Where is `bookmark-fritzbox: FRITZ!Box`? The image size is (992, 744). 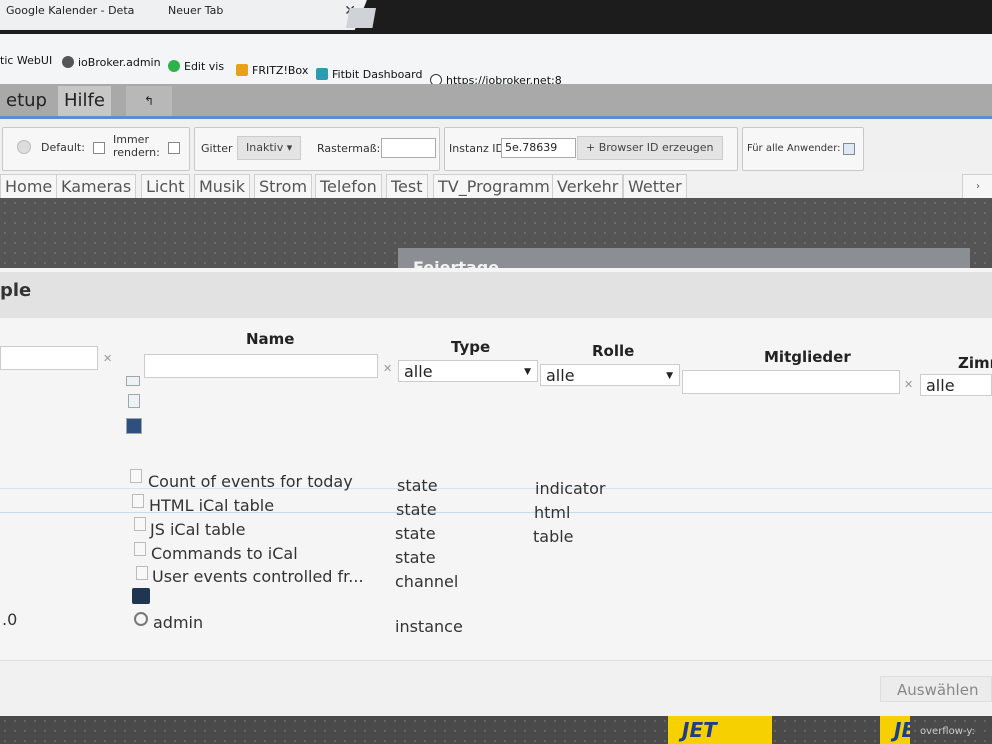
bookmark-fritzbox: FRITZ!Box is located at coordinates (272, 71).